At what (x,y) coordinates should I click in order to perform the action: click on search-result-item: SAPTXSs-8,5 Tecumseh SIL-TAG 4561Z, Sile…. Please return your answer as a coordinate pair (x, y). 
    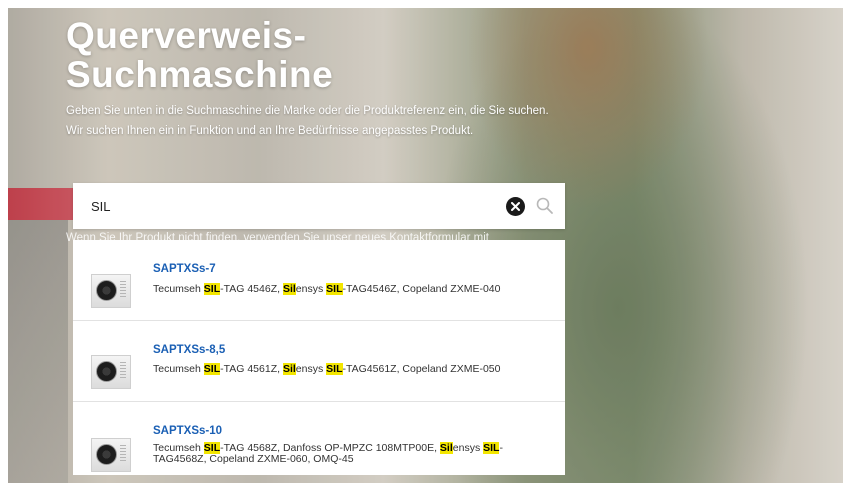
    Looking at the image, I should click on (319, 361).